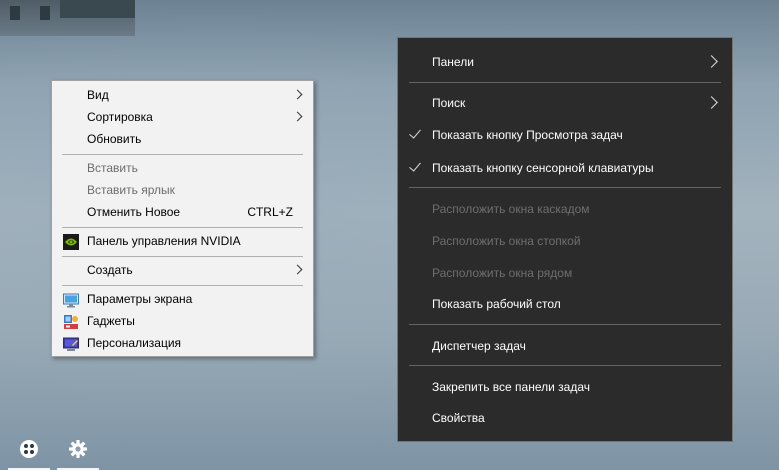  Describe the element at coordinates (496, 304) in the screenshot. I see `menu-item-label: Показать рабочий стол` at that location.